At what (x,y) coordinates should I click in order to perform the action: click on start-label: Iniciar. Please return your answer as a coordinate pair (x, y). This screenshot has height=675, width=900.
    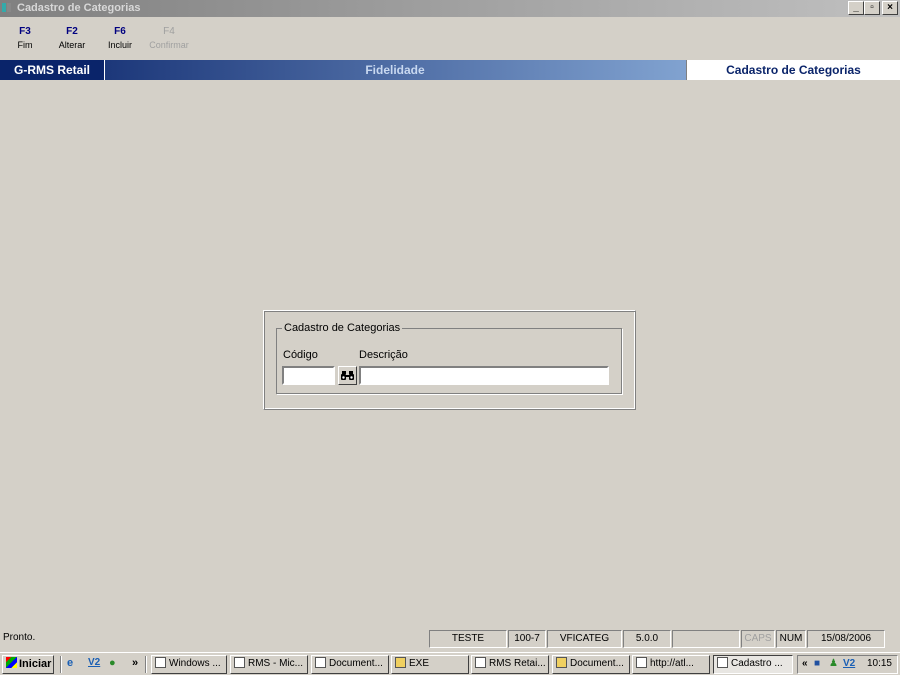
    Looking at the image, I should click on (35, 664).